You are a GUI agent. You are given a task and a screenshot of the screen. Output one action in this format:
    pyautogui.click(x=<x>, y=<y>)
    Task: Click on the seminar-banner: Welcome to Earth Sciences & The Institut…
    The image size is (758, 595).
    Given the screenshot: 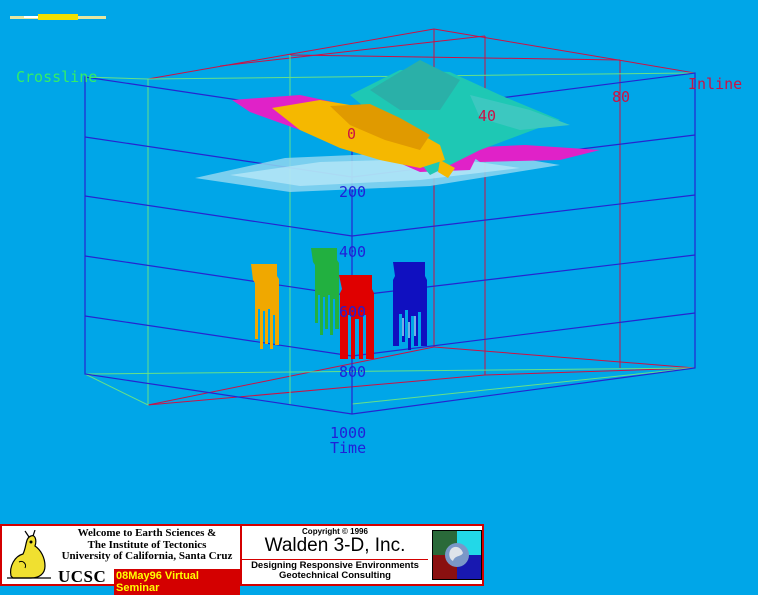 What is the action you would take?
    pyautogui.click(x=242, y=559)
    